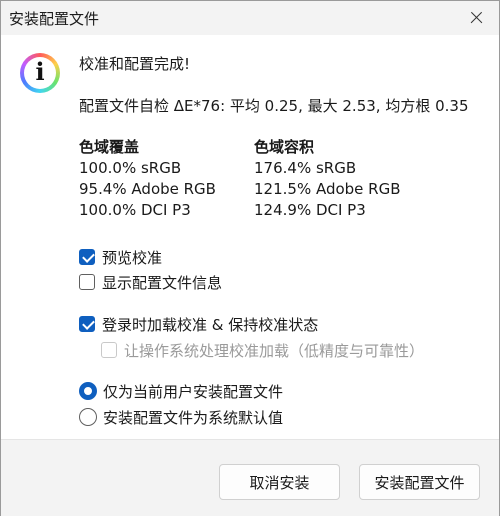  What do you see at coordinates (210, 324) in the screenshot?
I see `load-on-login-label: 登录时加载校准 & 保持校准状态` at bounding box center [210, 324].